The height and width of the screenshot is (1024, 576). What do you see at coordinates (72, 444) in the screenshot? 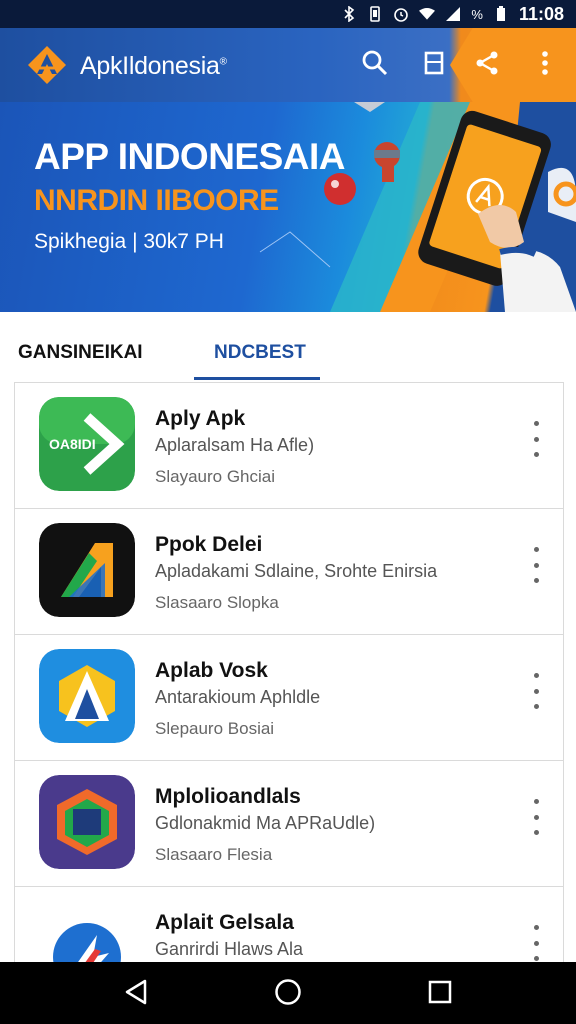
I see `app-icon-label: OA8IDI` at bounding box center [72, 444].